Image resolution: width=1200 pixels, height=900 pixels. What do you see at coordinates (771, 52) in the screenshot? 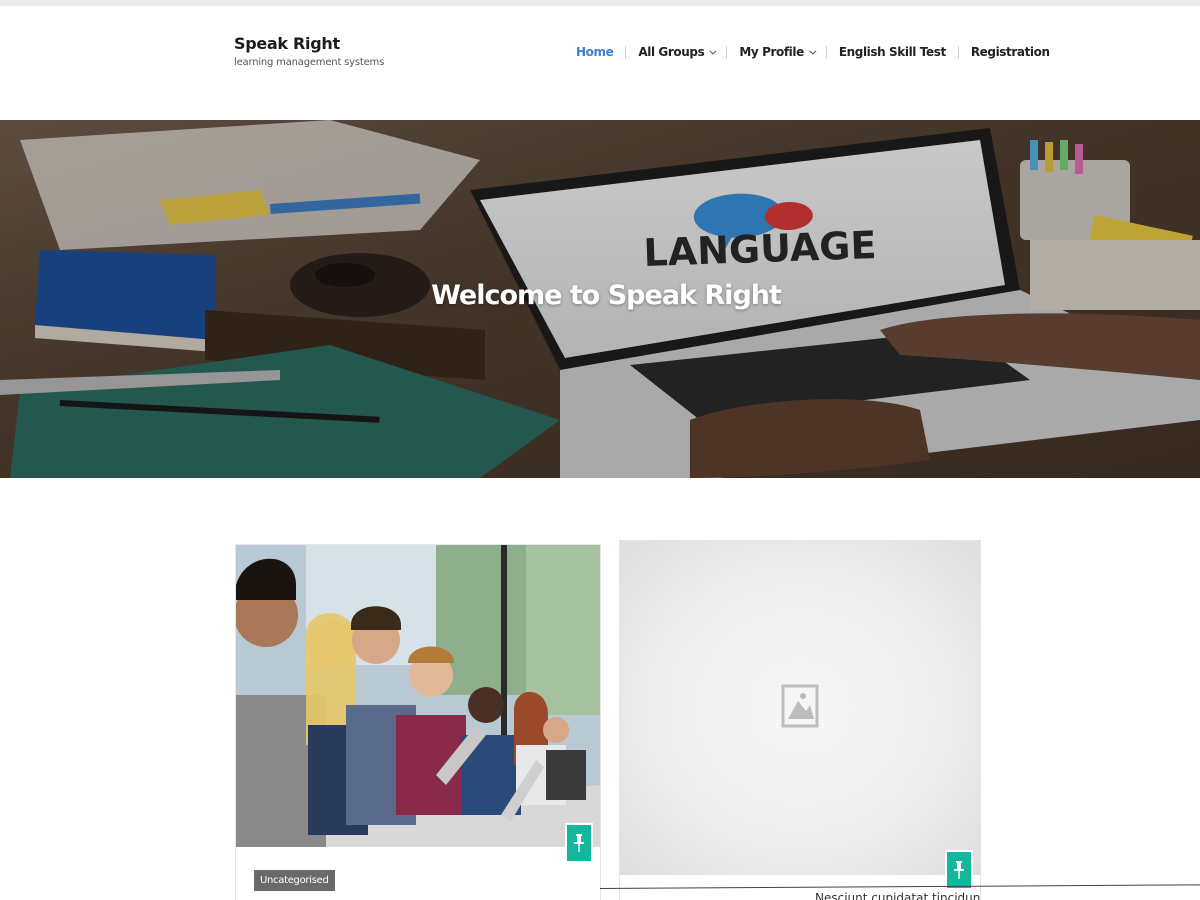
I see `nav-item-label: My Profile` at bounding box center [771, 52].